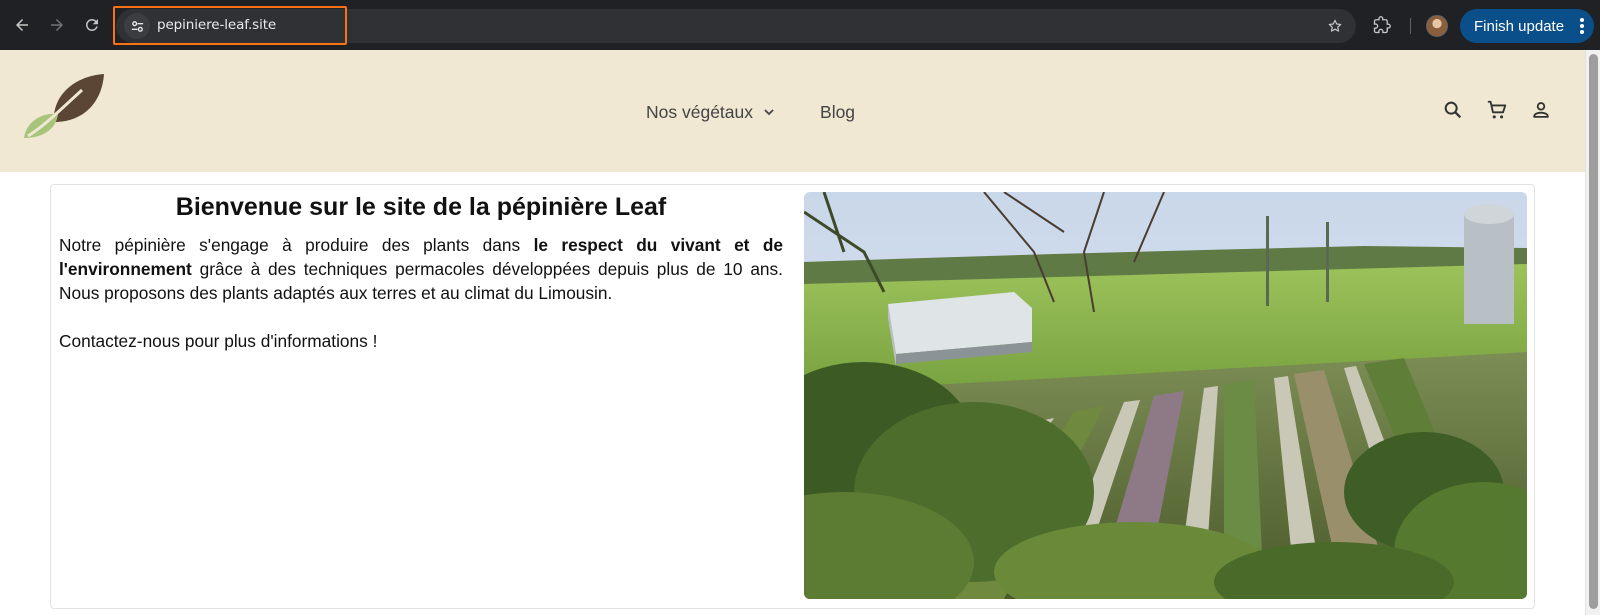  Describe the element at coordinates (1582, 26) in the screenshot. I see `more-vert-icon` at that location.